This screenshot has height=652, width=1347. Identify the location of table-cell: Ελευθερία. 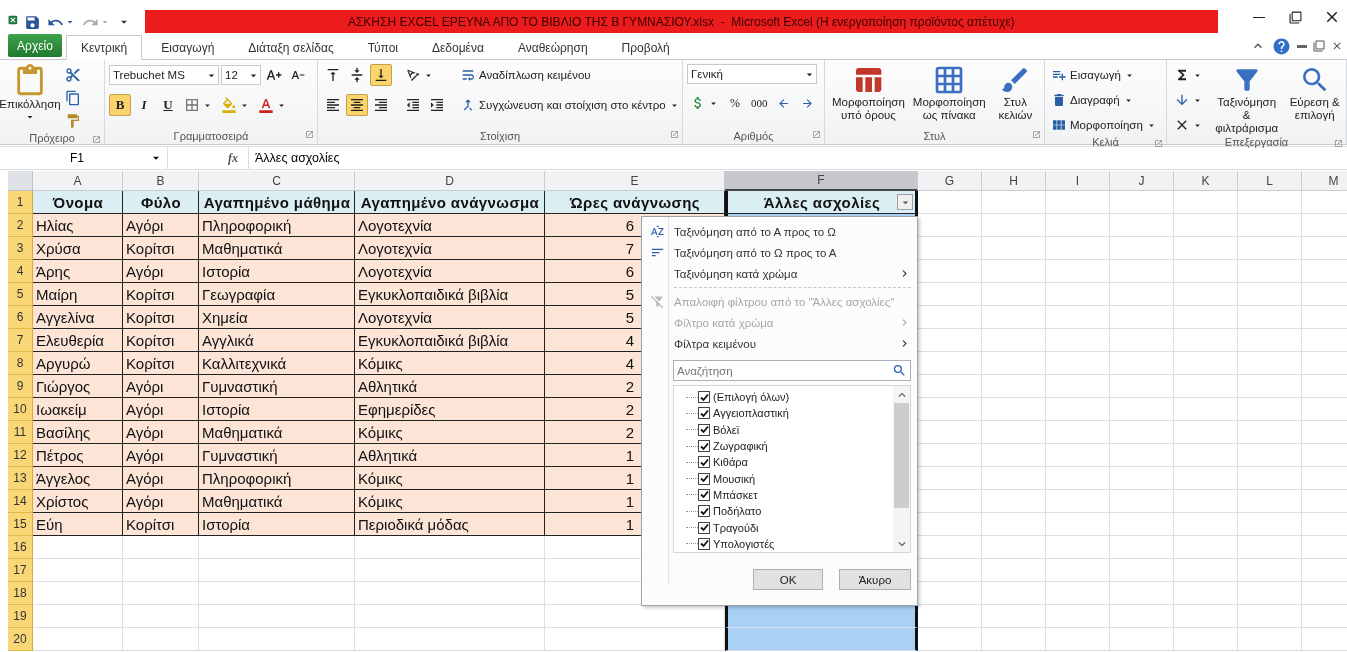
(78, 340).